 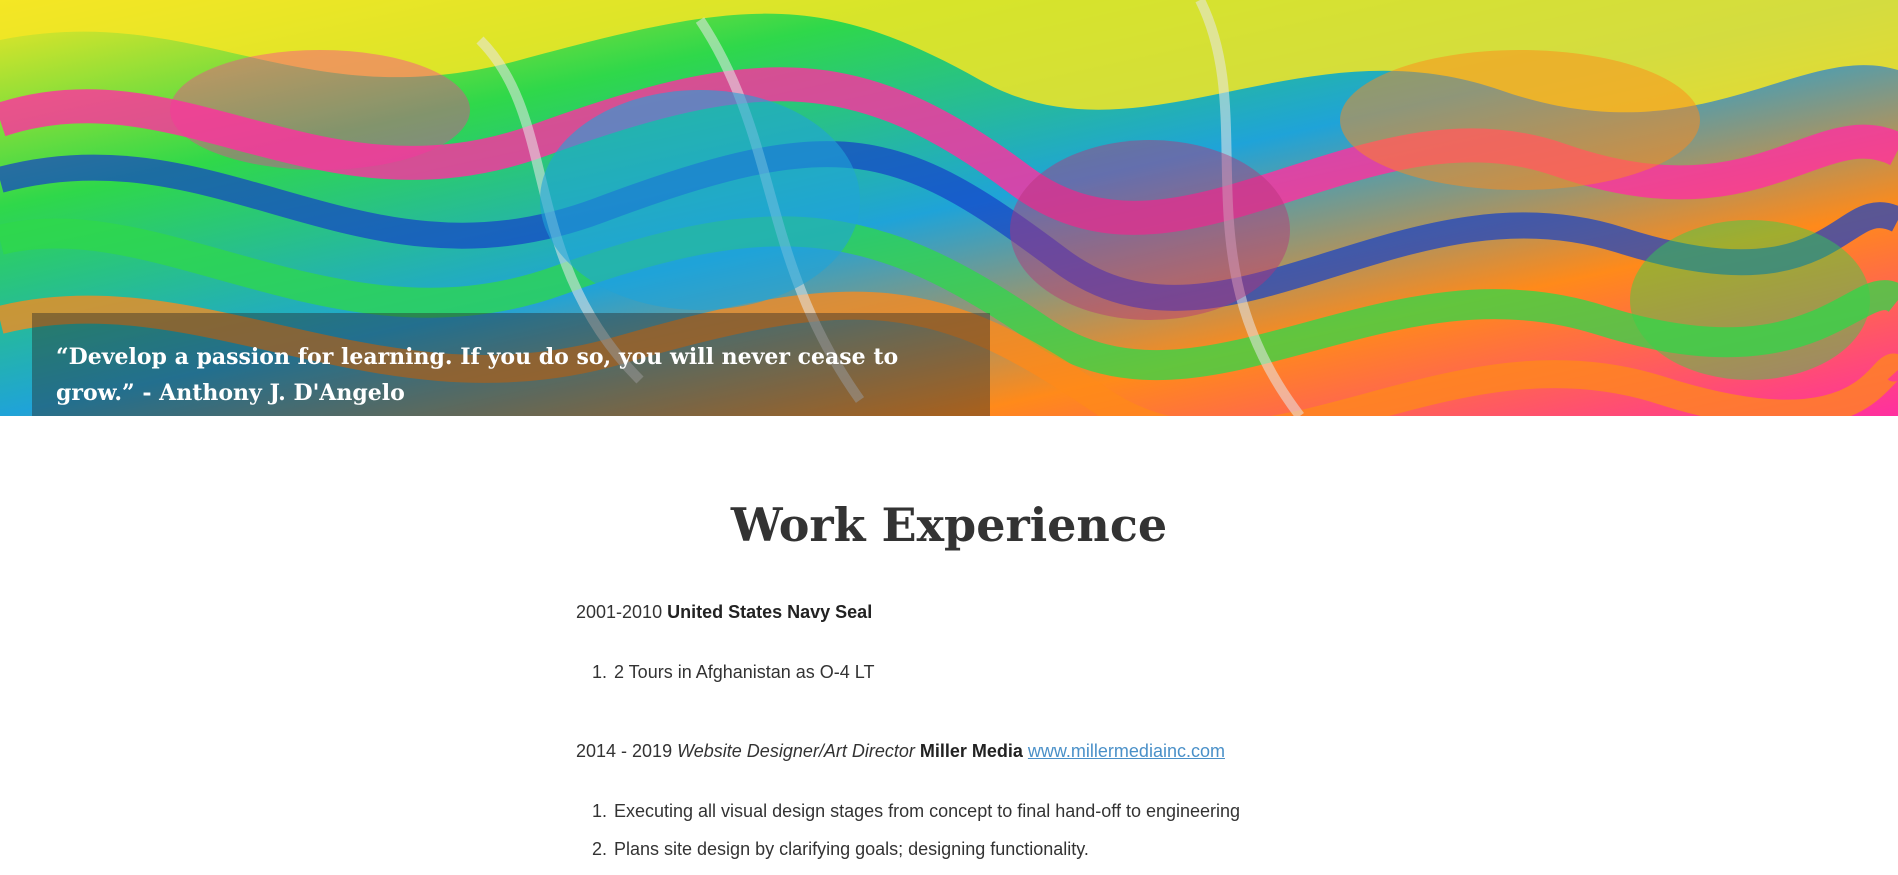 I want to click on job-years: 2001-2010, so click(x=619, y=612).